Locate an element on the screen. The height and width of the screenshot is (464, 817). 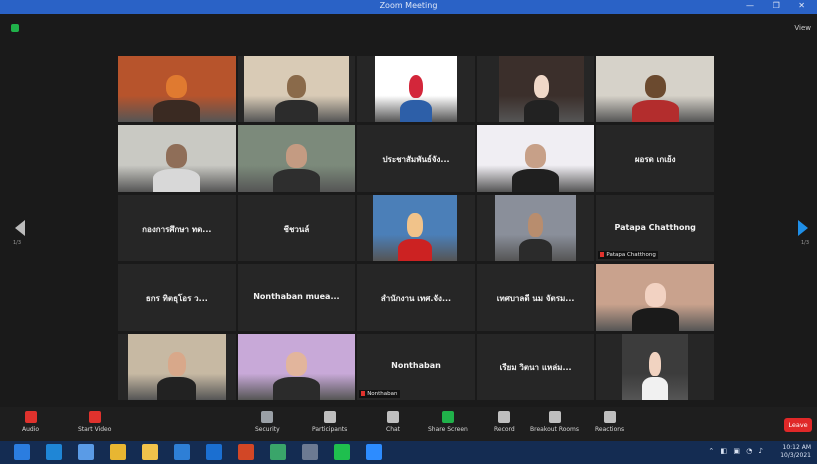
participant-name-display: Nonthaban is located at coordinates (416, 366).